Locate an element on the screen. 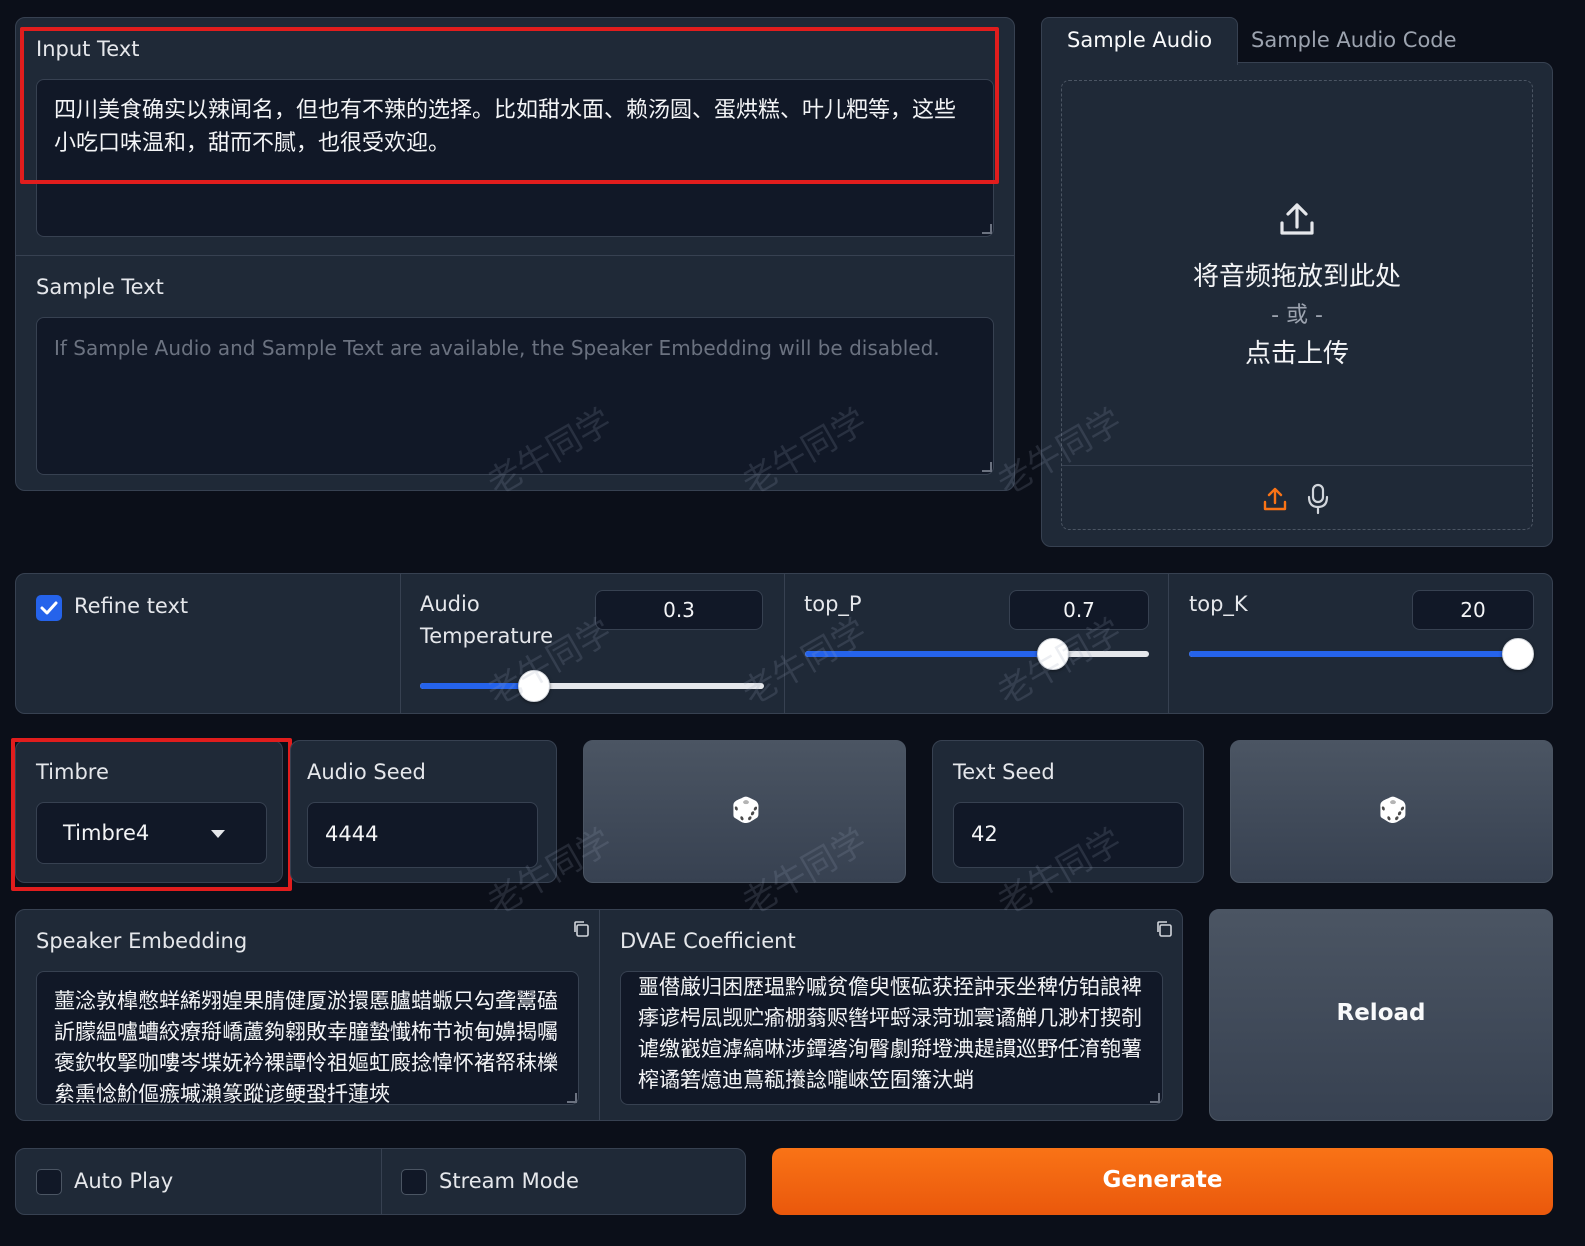 The height and width of the screenshot is (1246, 1585). top-k-number-input: 20 is located at coordinates (1473, 610).